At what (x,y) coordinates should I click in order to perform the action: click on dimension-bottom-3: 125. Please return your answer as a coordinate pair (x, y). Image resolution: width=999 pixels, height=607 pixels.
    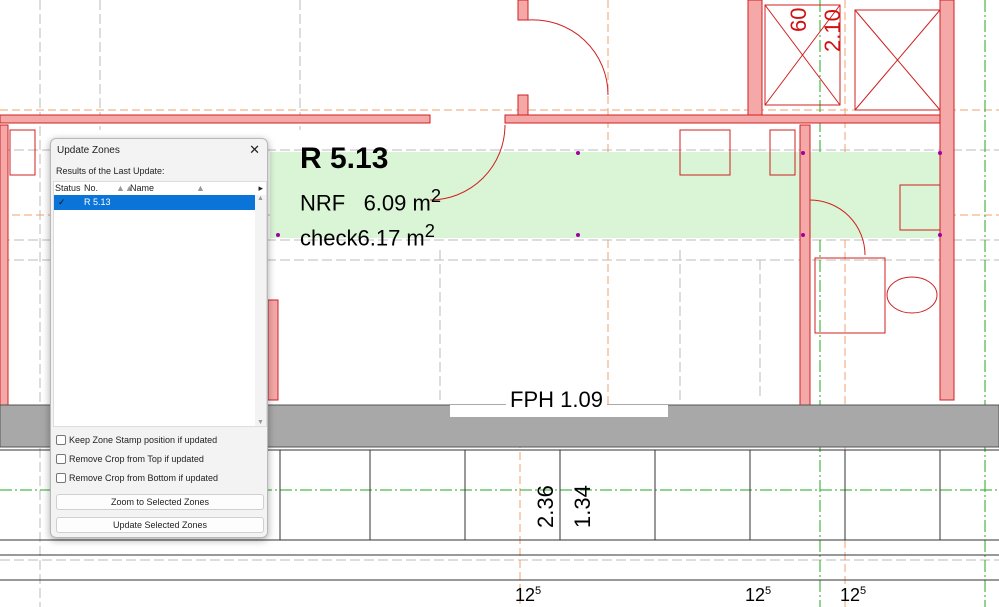
    Looking at the image, I should click on (853, 595).